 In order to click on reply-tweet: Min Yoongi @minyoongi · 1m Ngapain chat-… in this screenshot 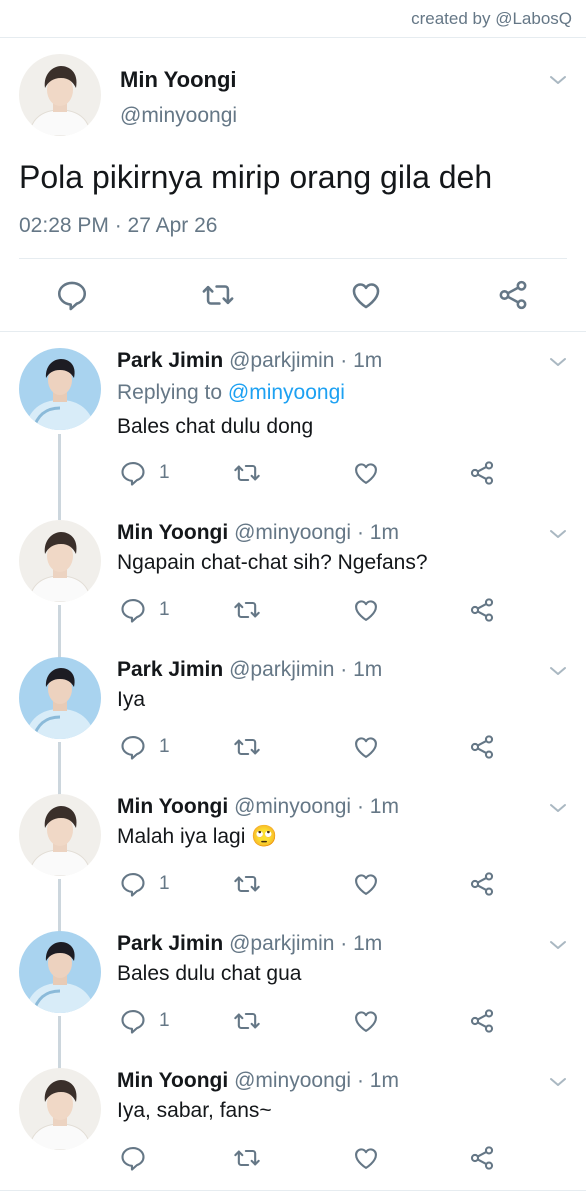, I will do `click(293, 576)`.